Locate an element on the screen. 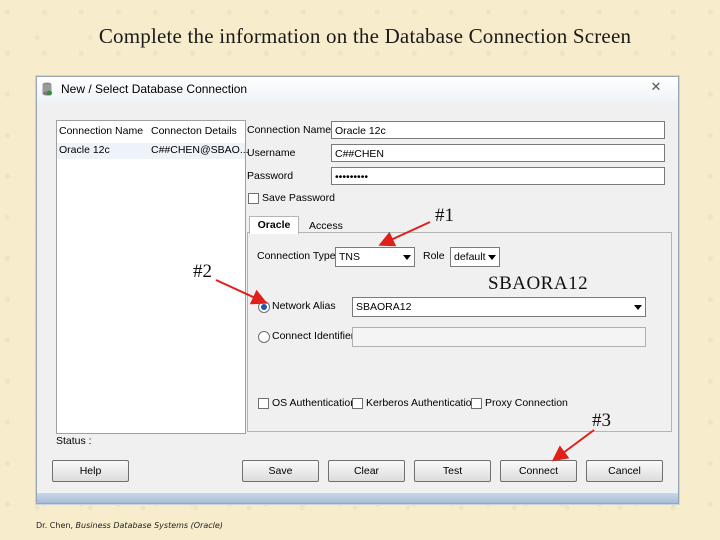 The height and width of the screenshot is (540, 720). connection-type-select: TNS is located at coordinates (375, 257).